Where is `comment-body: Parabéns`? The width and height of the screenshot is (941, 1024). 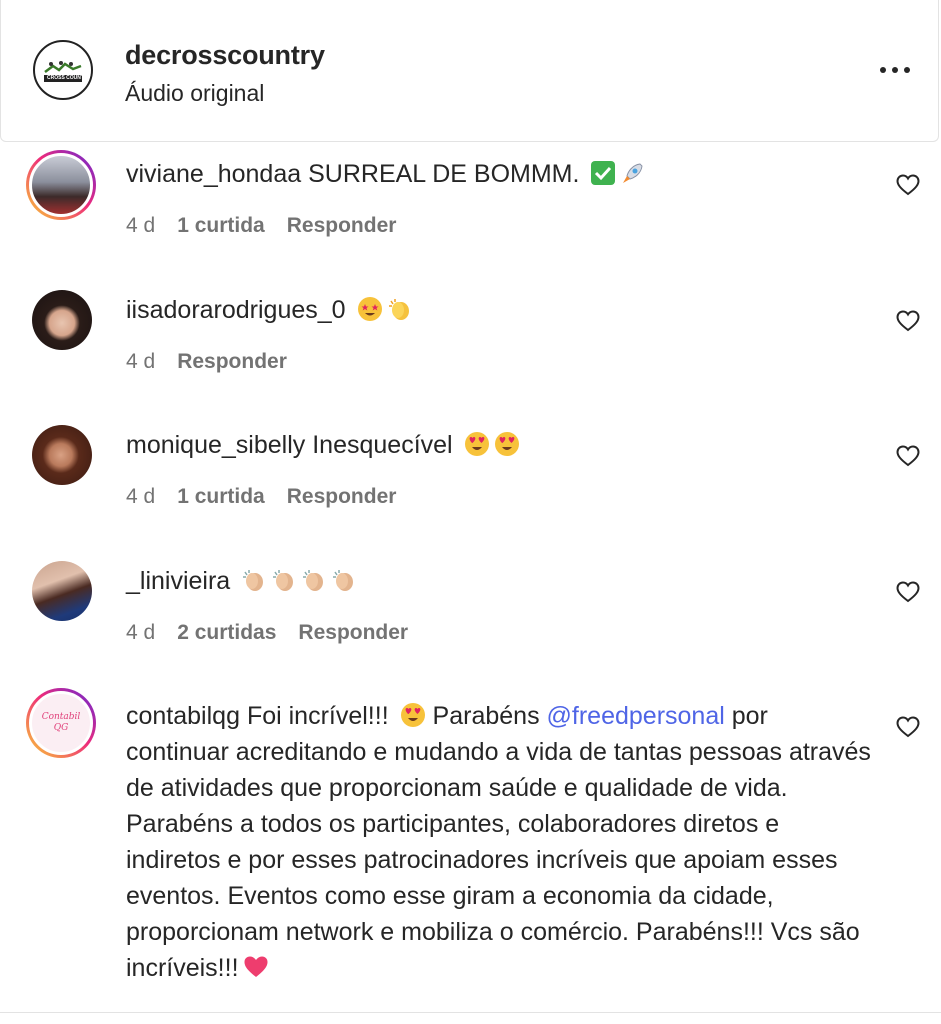
comment-body: Parabéns is located at coordinates (486, 716).